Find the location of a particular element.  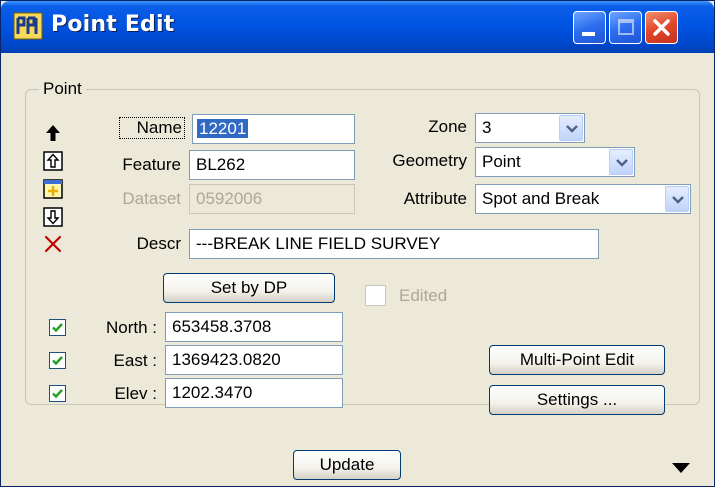

geometry-combo: Point is located at coordinates (555, 162).